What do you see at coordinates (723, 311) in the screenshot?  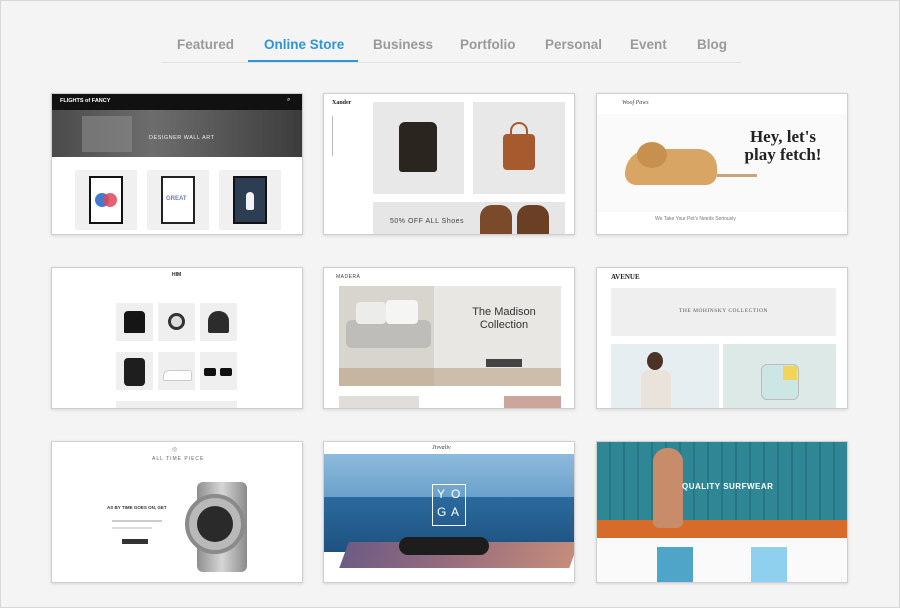 I see `template-headline: THE MOHINSKY COLLECTION` at bounding box center [723, 311].